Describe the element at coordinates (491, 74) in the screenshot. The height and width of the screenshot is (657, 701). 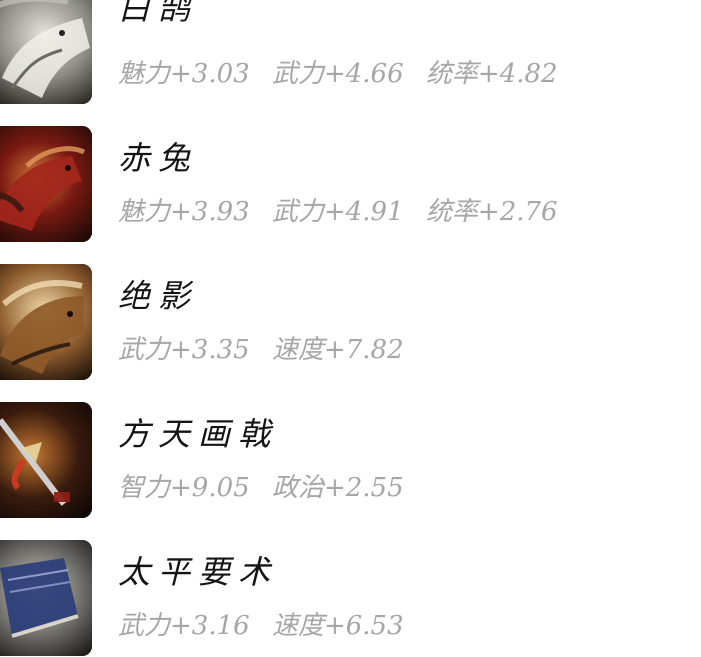
I see `stat-command: 统率+4.82` at that location.